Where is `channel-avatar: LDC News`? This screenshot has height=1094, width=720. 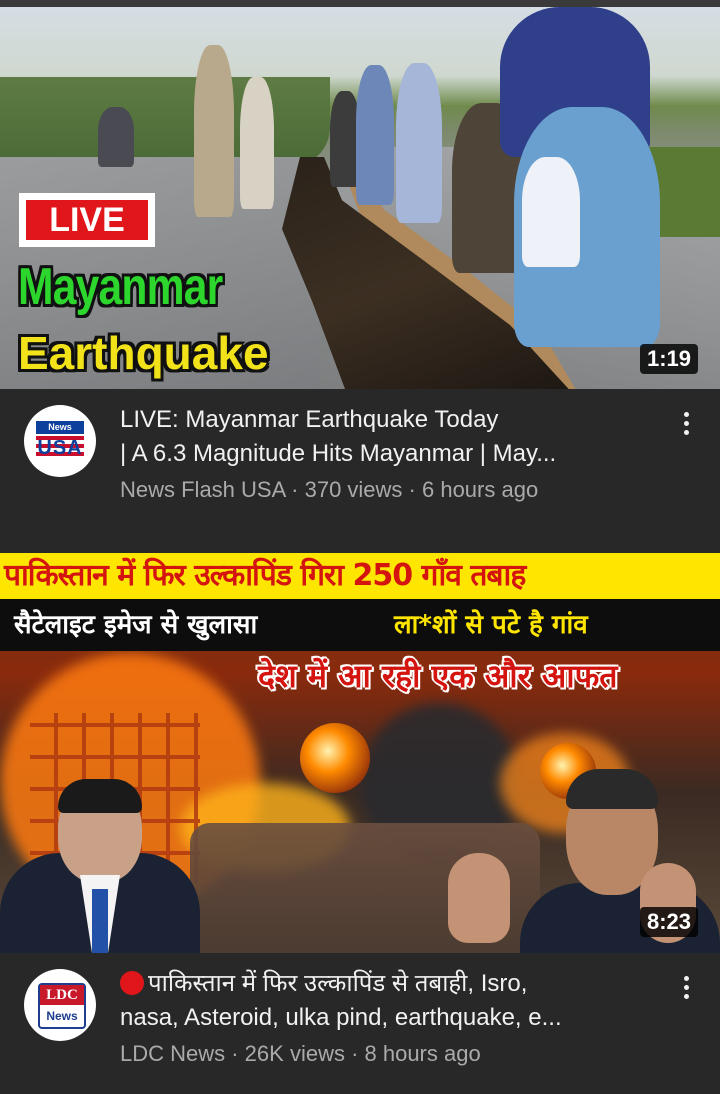
channel-avatar: LDC News is located at coordinates (60, 1005).